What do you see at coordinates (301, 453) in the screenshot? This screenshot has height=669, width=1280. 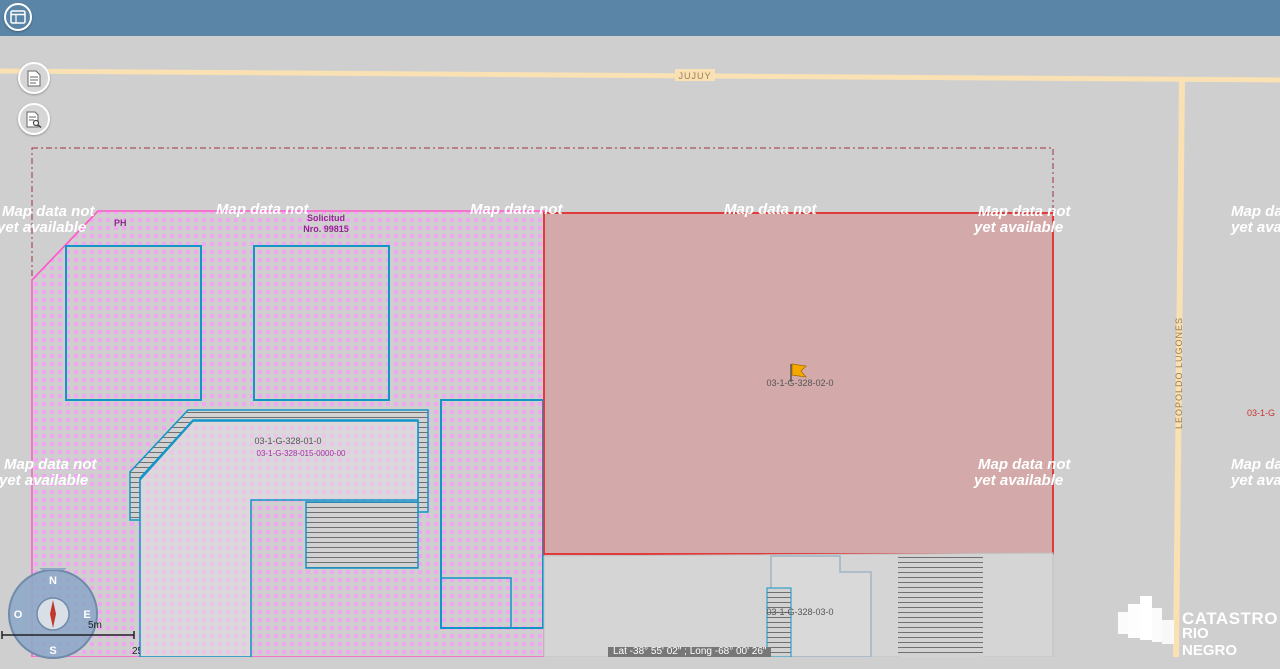 I see `parcel-01-sublabel: 03-1-G-328-015-0000-00` at bounding box center [301, 453].